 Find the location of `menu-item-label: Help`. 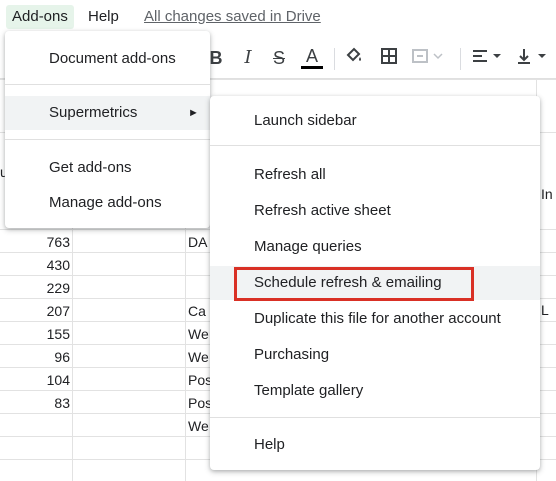

menu-item-label: Help is located at coordinates (269, 444).